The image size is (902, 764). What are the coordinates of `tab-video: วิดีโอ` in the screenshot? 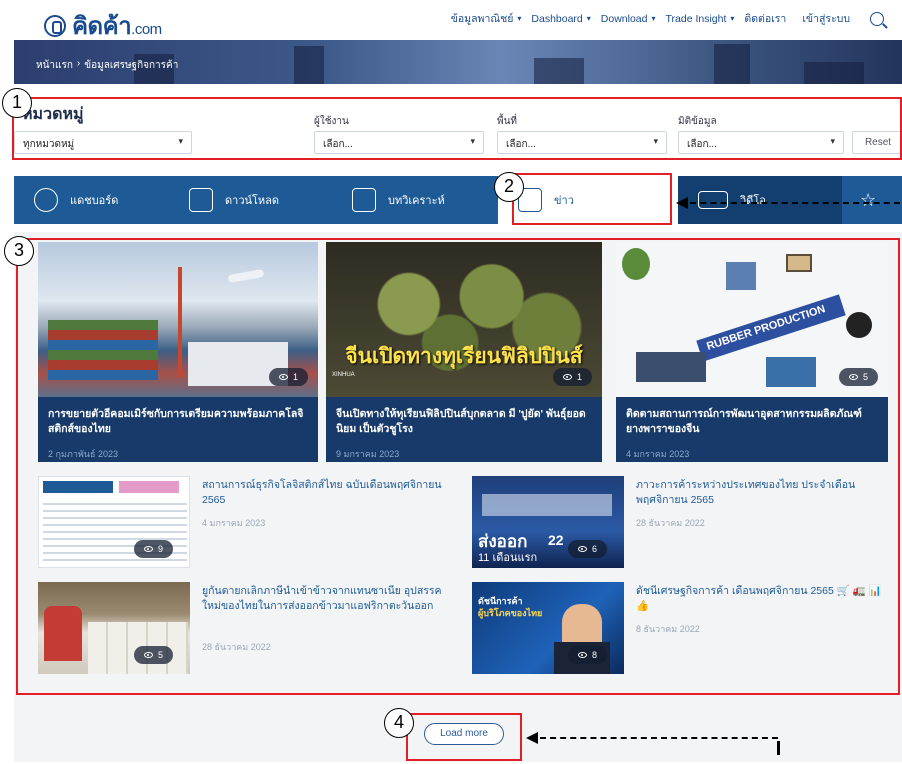 It's located at (760, 200).